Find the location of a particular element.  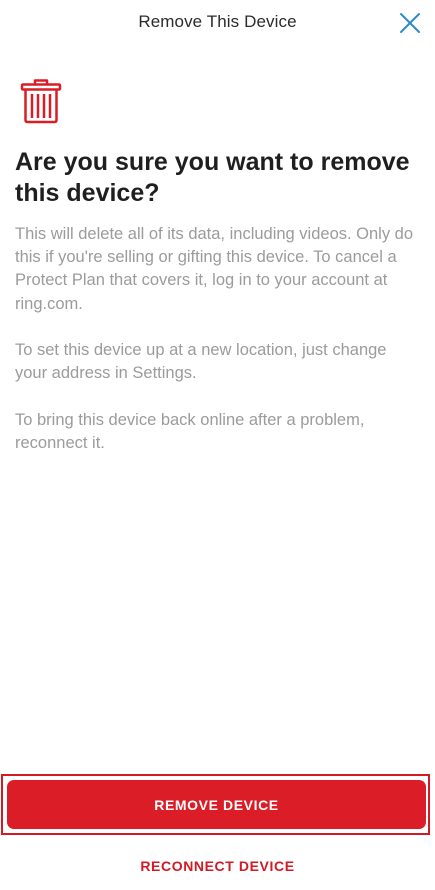

close-button is located at coordinates (410, 23).